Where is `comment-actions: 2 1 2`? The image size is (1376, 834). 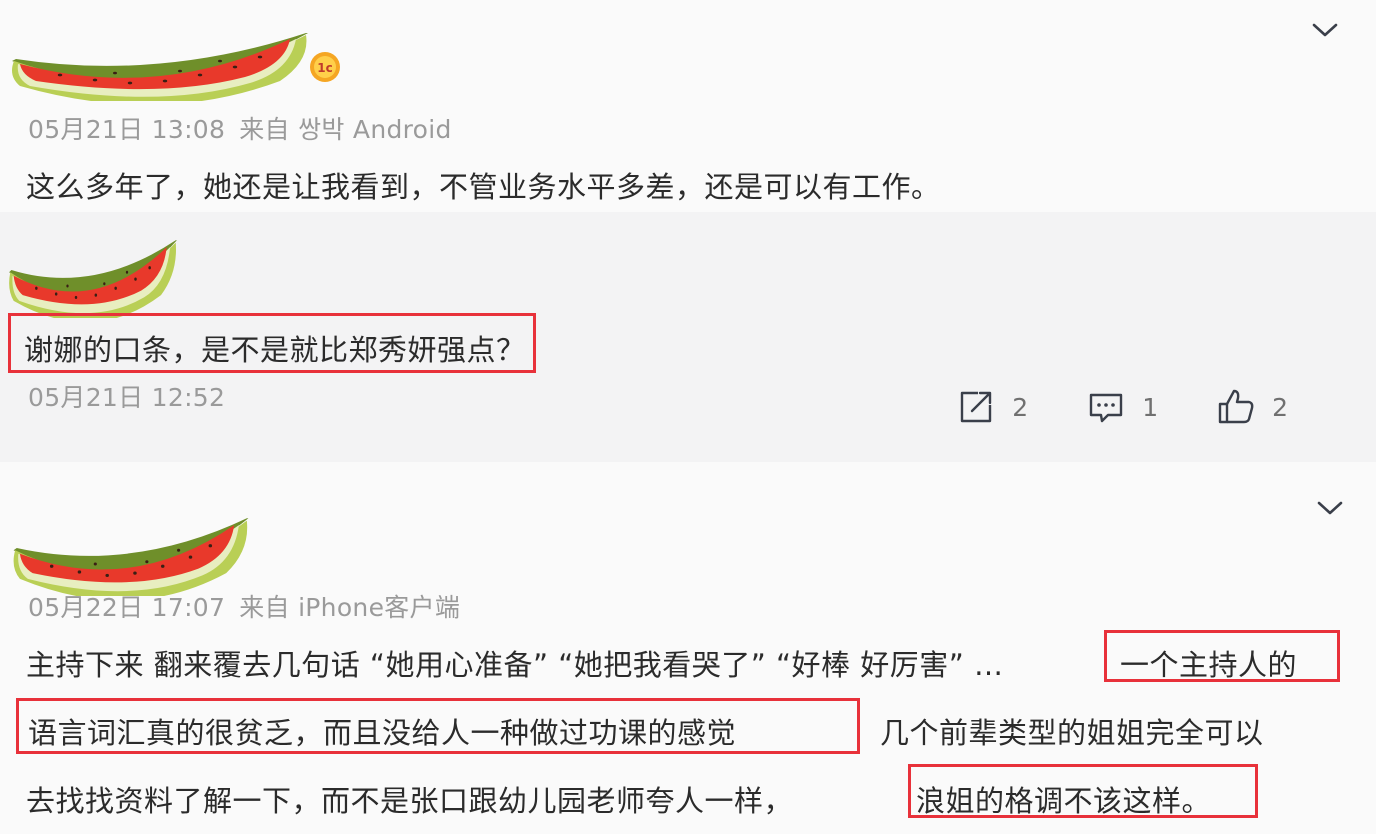
comment-actions: 2 1 2 is located at coordinates (1093, 407).